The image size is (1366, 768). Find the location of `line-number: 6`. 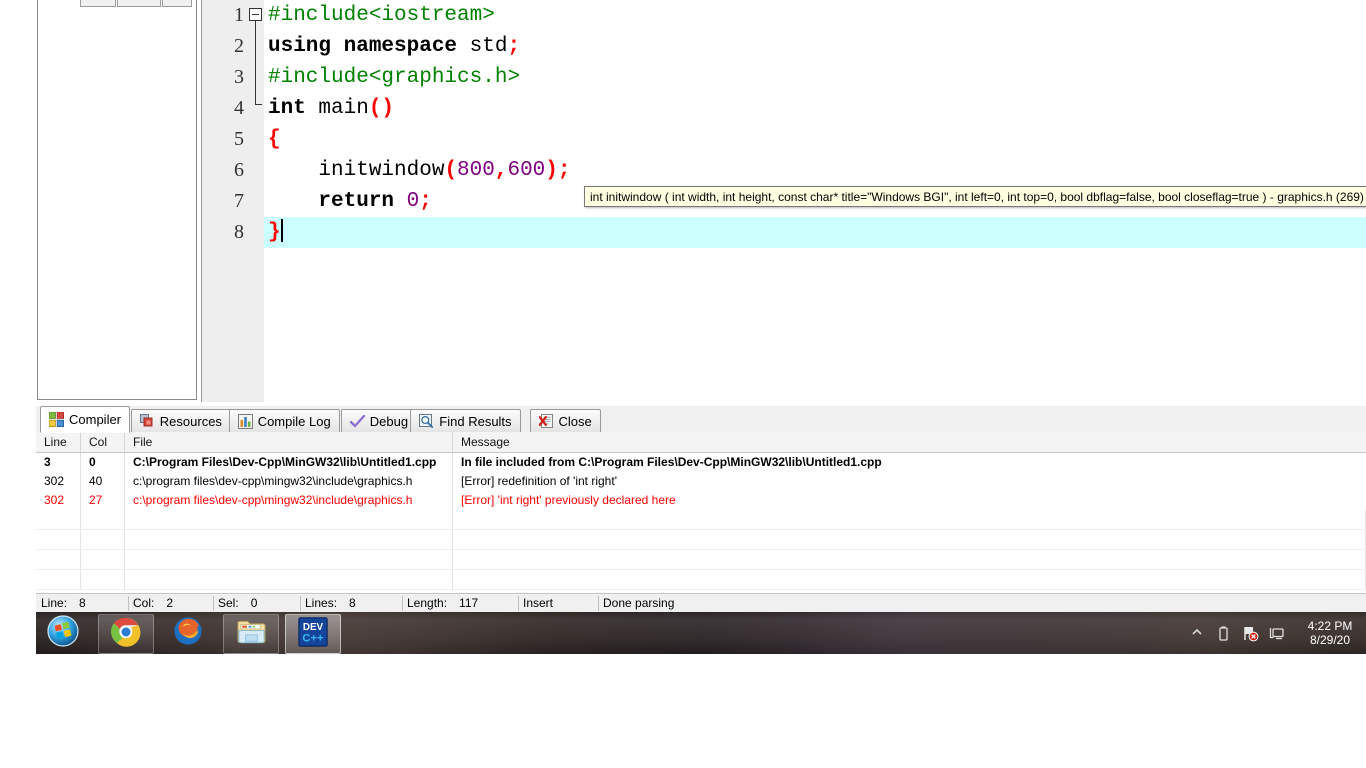

line-number: 6 is located at coordinates (239, 170).